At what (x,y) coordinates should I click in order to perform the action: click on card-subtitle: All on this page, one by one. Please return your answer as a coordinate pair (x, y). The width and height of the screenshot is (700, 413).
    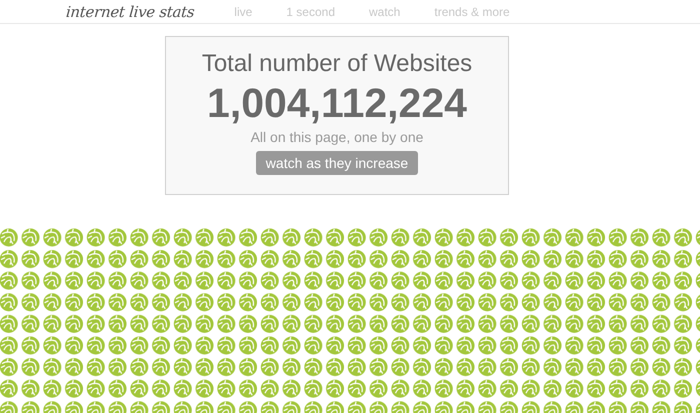
    Looking at the image, I should click on (337, 137).